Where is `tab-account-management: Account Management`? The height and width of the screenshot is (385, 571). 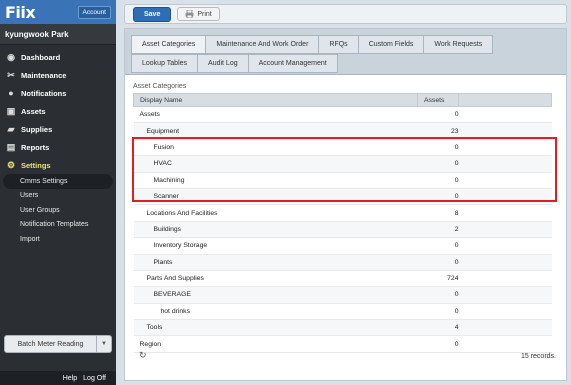
tab-account-management: Account Management is located at coordinates (292, 63).